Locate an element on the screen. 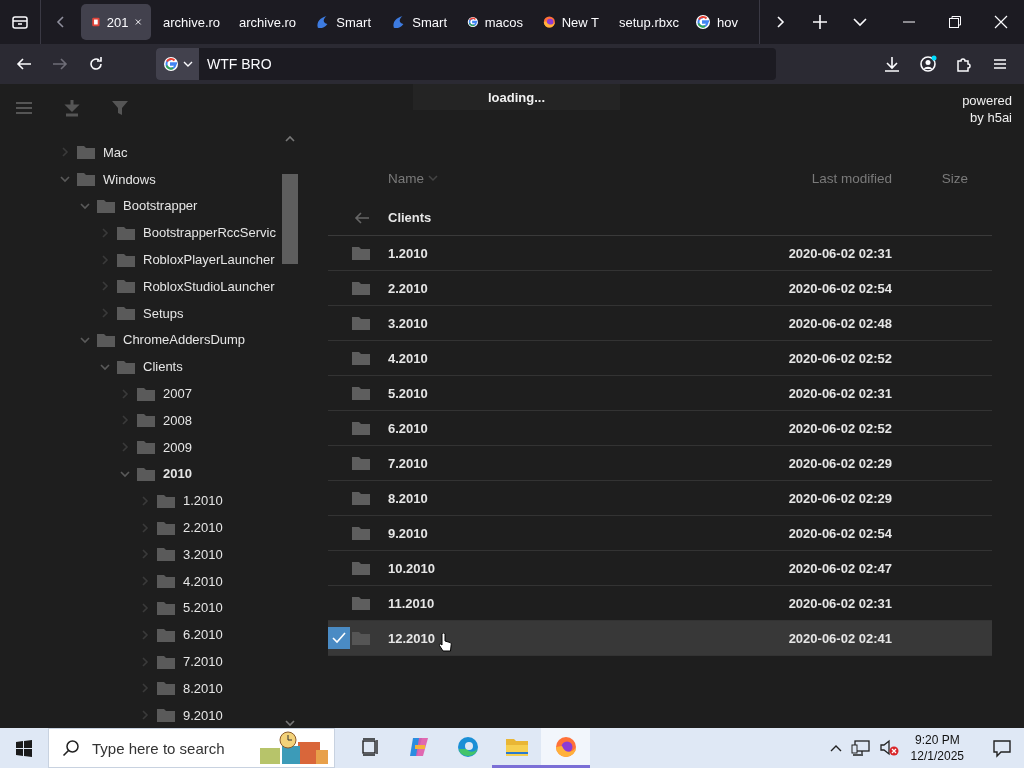 The width and height of the screenshot is (1024, 768). file-row: 2.2010 2020-06-02 02:54 is located at coordinates (660, 288).